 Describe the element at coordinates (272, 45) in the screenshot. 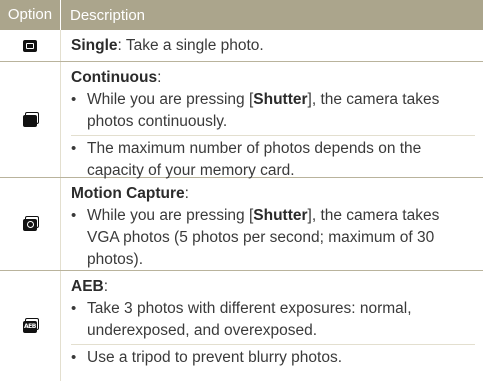

I see `description-cell: Single: Take a single photo.` at that location.